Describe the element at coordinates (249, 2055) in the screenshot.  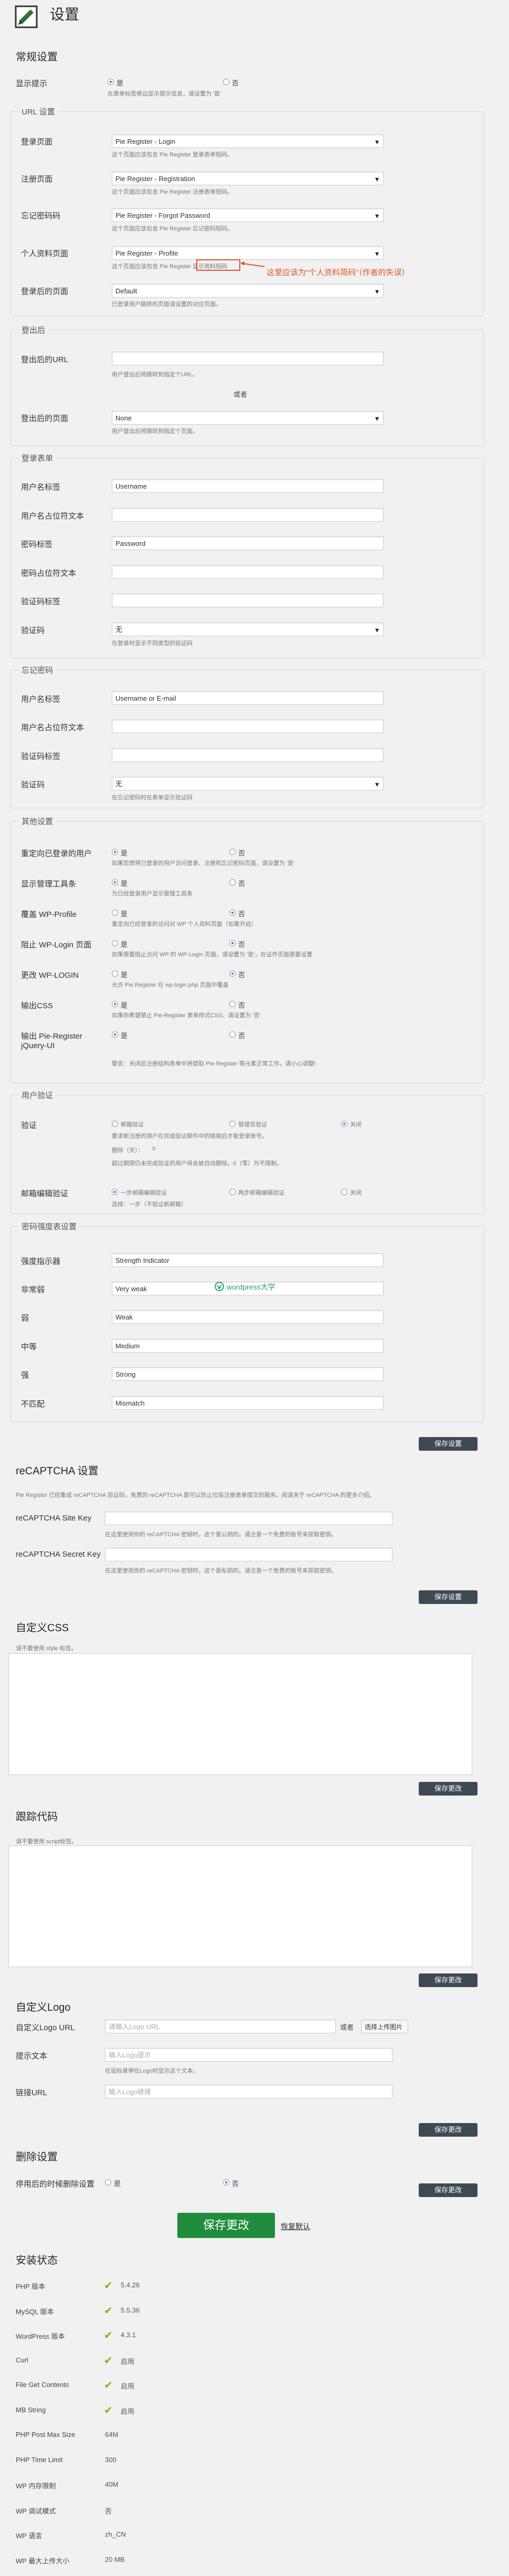
I see `tooltip-input: 输入Logo提示` at that location.